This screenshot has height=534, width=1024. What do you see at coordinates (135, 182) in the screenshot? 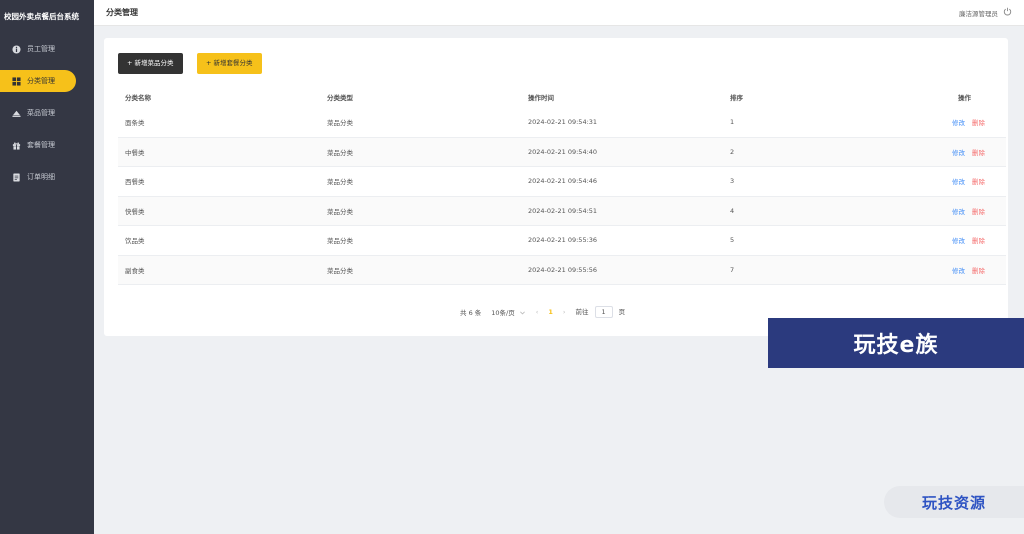
I see `category-name: 西餐类` at bounding box center [135, 182].